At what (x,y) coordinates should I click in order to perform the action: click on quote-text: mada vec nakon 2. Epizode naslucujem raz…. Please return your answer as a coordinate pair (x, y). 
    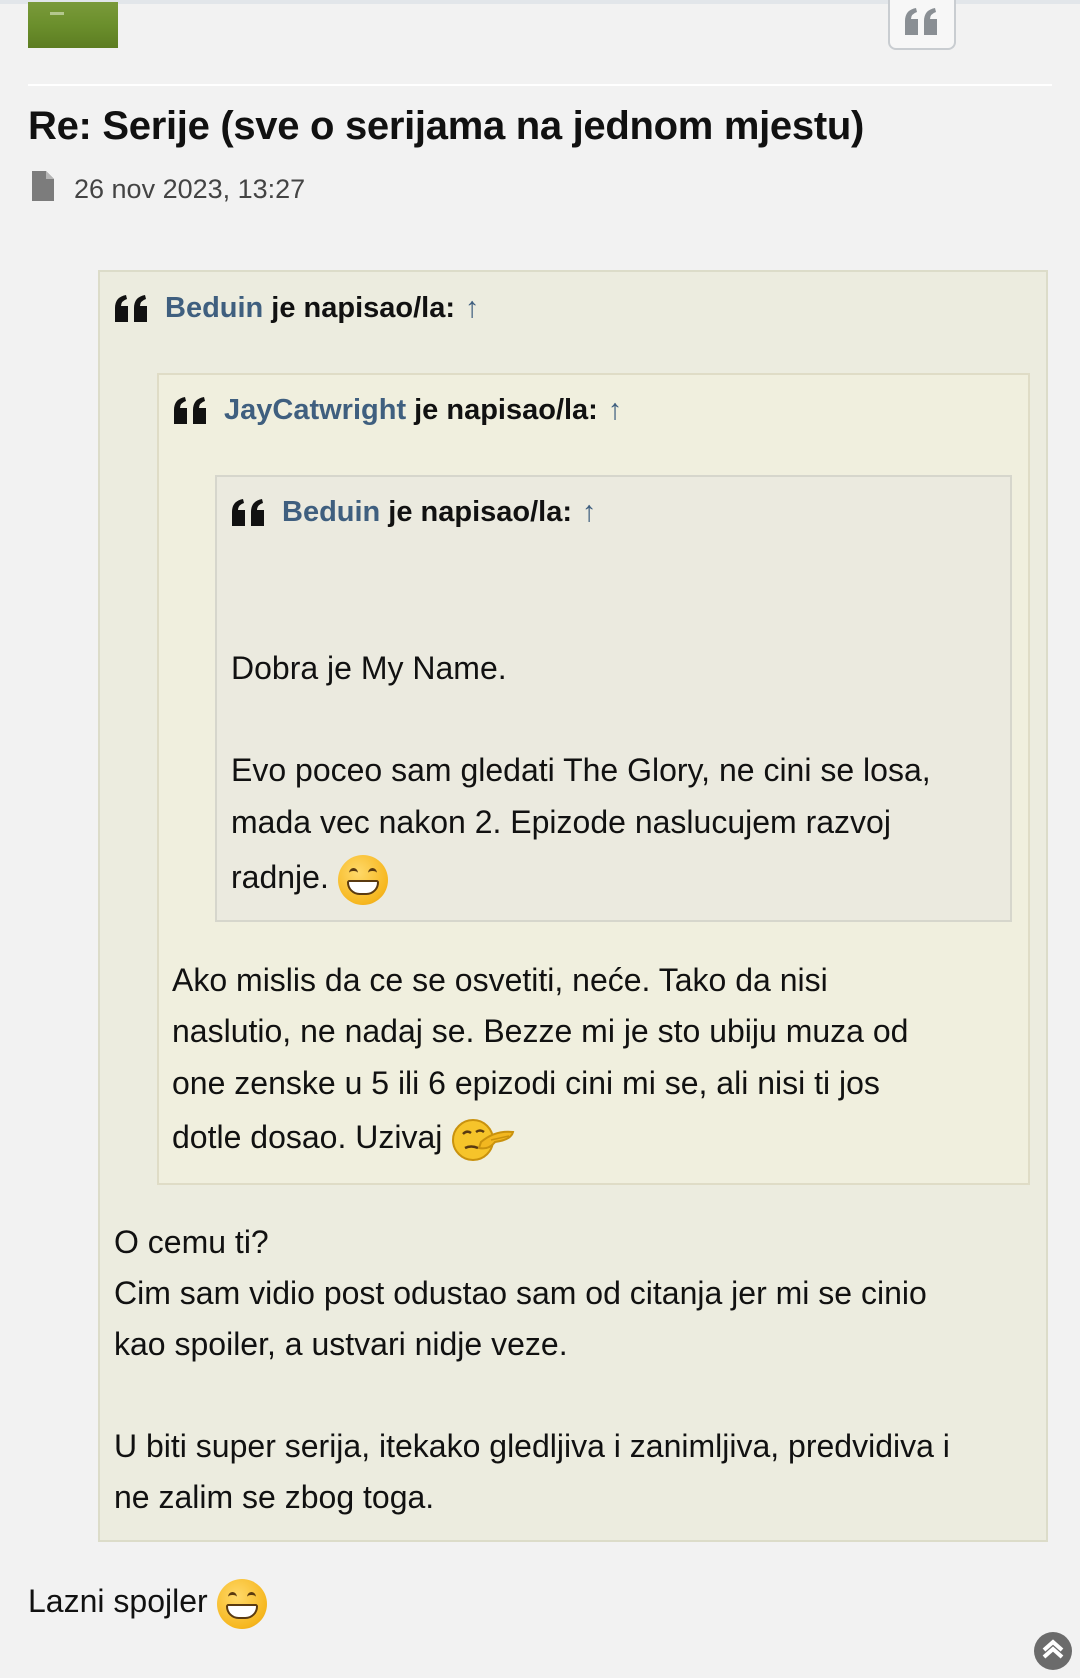
    Looking at the image, I should click on (561, 822).